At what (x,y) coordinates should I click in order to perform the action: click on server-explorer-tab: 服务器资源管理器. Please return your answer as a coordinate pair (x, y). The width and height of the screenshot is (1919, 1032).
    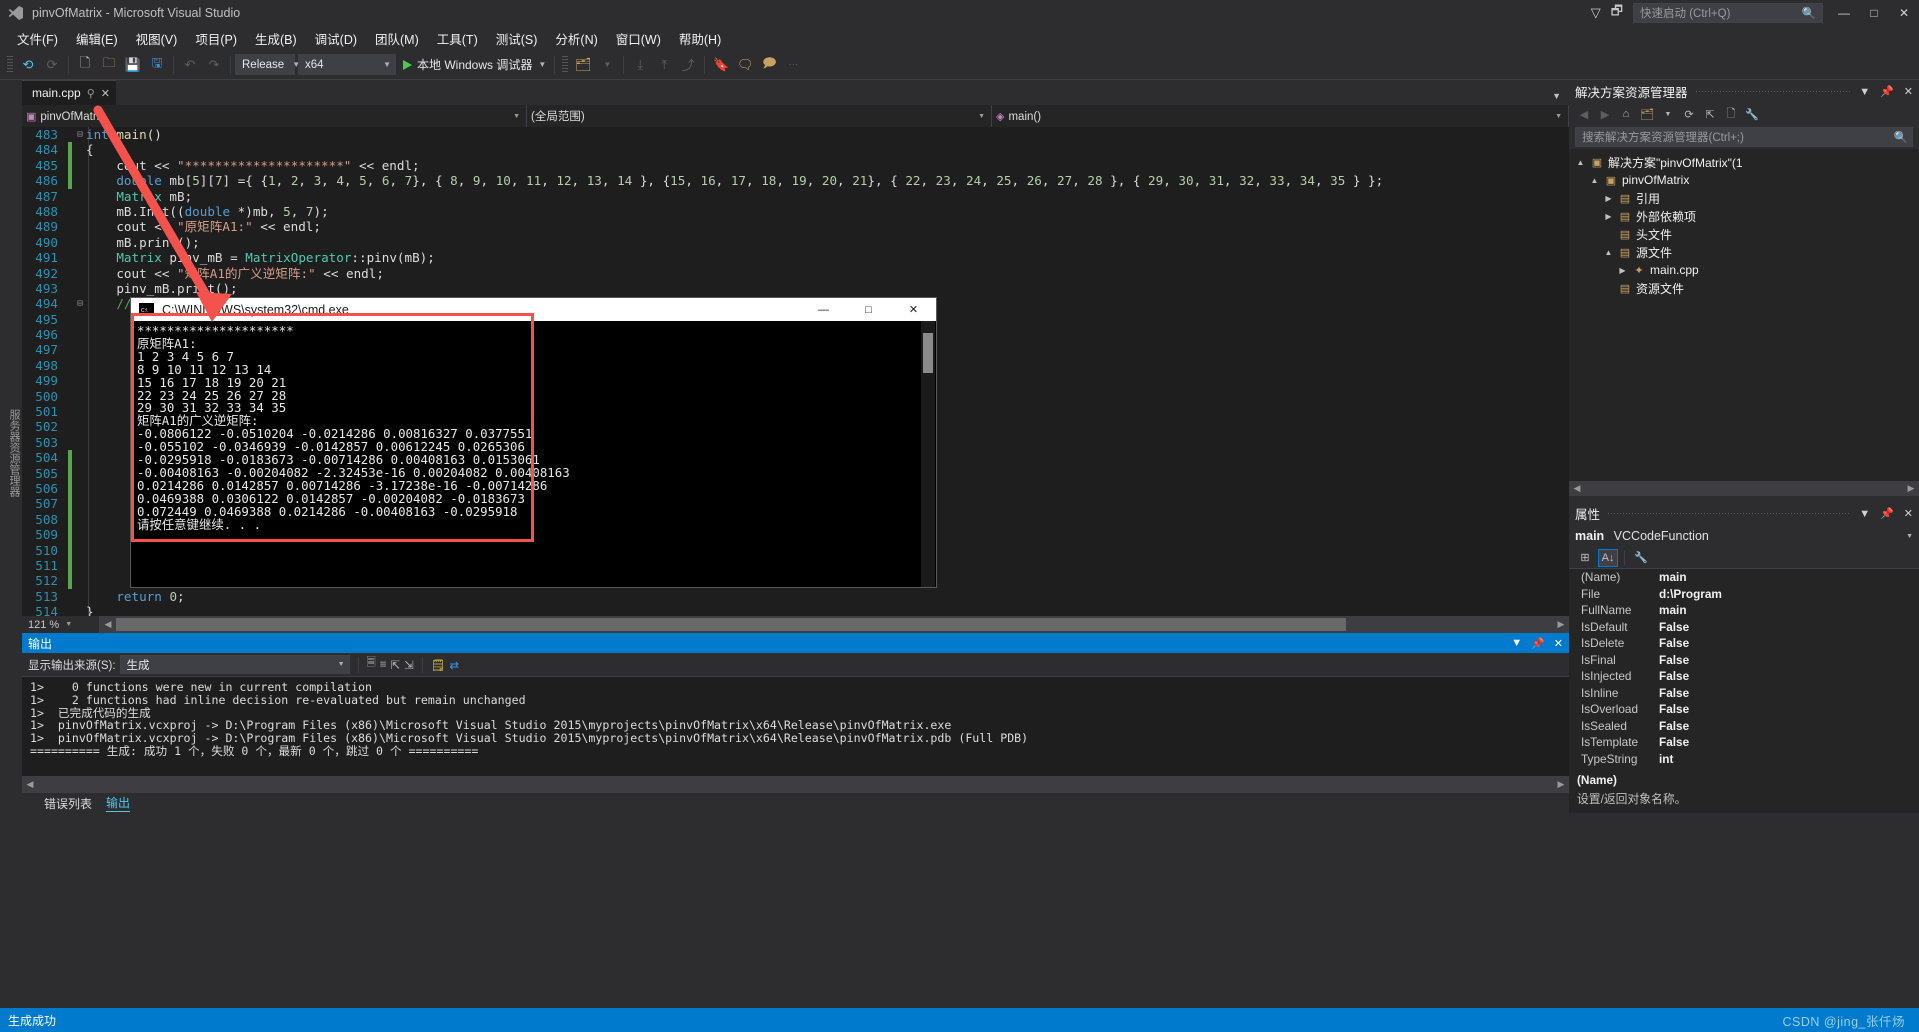
    Looking at the image, I should click on (11, 446).